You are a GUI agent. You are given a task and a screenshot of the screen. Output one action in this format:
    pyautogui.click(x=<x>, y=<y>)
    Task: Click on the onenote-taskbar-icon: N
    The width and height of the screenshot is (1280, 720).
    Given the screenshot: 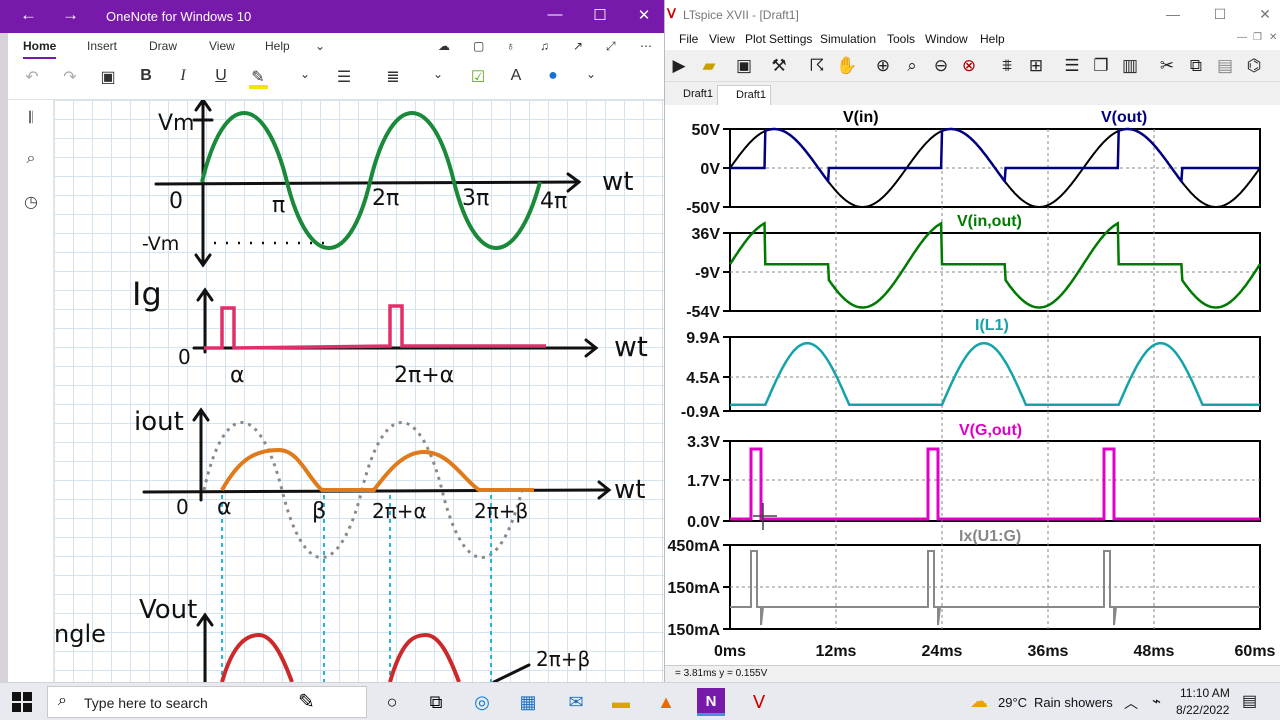 What is the action you would take?
    pyautogui.click(x=711, y=702)
    